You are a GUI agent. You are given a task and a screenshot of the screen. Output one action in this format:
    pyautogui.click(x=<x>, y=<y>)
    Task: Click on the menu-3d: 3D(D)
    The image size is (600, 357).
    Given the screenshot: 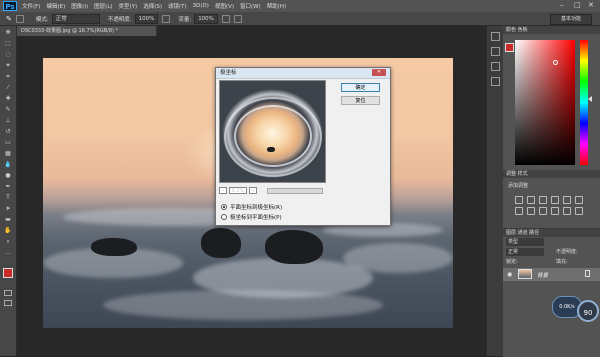 What is the action you would take?
    pyautogui.click(x=201, y=6)
    